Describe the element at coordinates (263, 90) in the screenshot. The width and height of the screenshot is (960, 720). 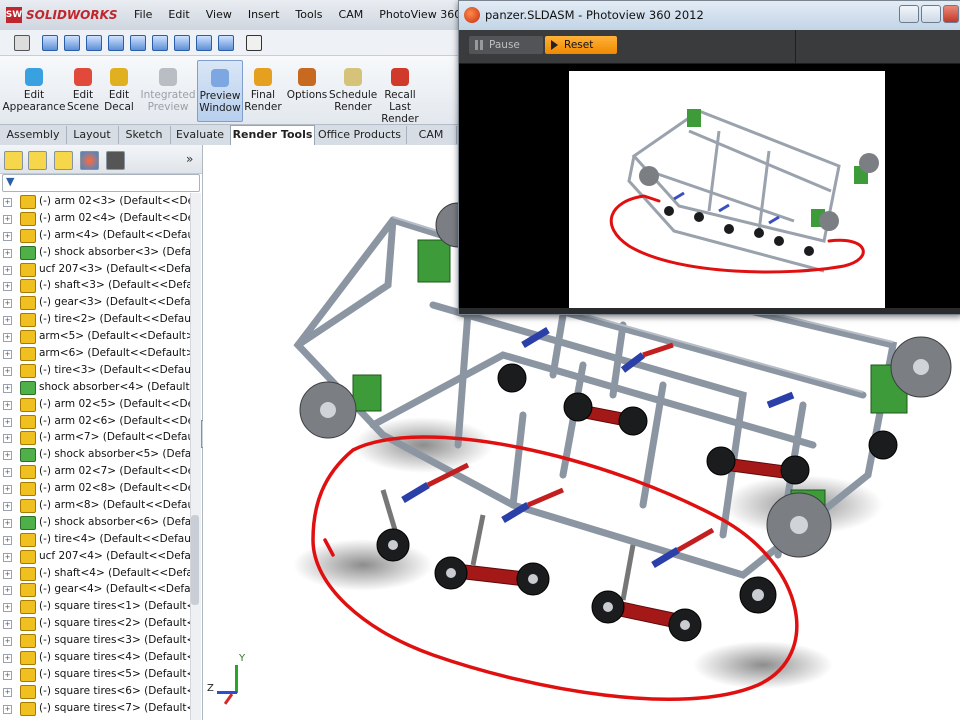
I see `final-render-button: Final Render` at that location.